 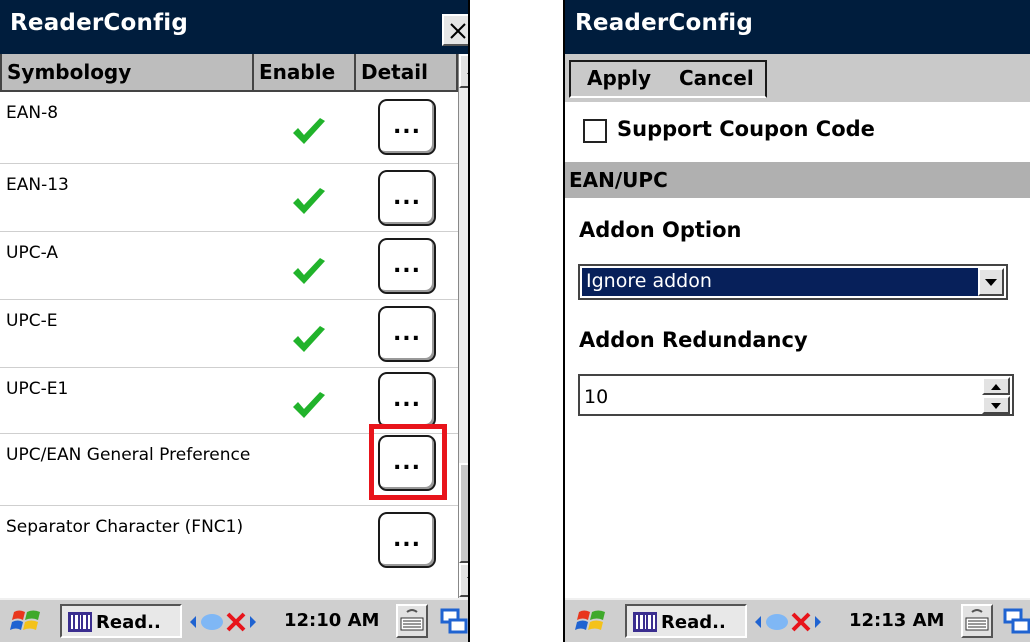 What do you see at coordinates (595, 131) in the screenshot?
I see `support-coupon-checkbox` at bounding box center [595, 131].